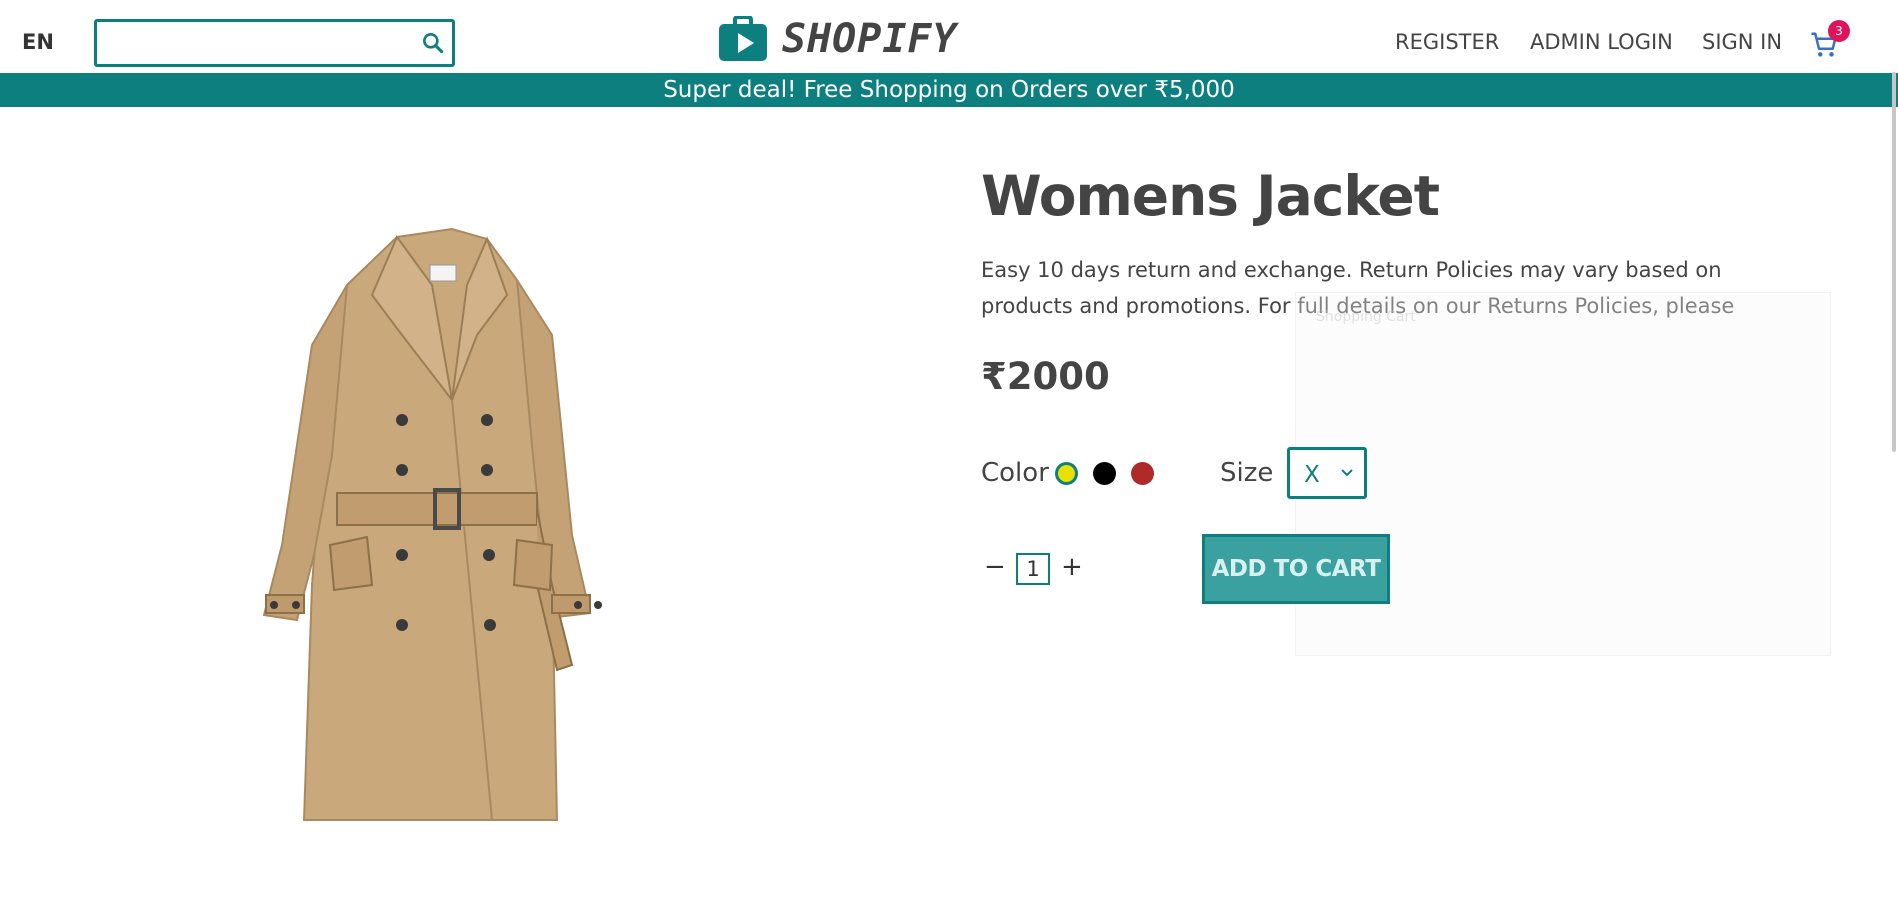 The height and width of the screenshot is (897, 1898). Describe the element at coordinates (38, 42) in the screenshot. I see `language-selector: EN` at that location.